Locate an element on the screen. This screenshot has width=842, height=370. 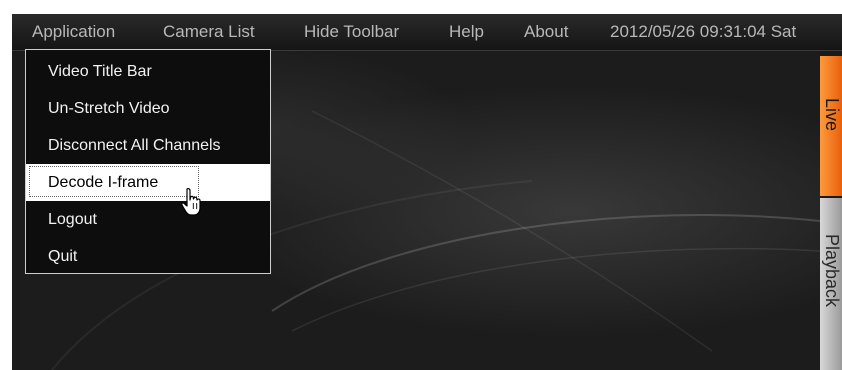
datetime-display: 2012/05/26 09:31:04 Sat is located at coordinates (703, 31).